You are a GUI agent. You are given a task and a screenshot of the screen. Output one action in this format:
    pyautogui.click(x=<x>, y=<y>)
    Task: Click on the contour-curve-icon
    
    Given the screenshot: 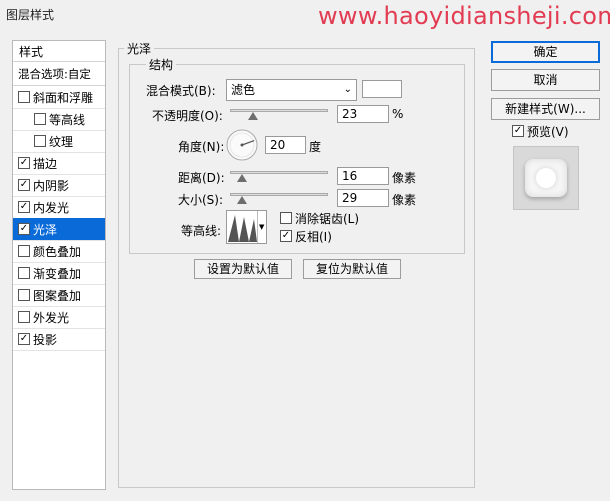 What is the action you would take?
    pyautogui.click(x=242, y=228)
    